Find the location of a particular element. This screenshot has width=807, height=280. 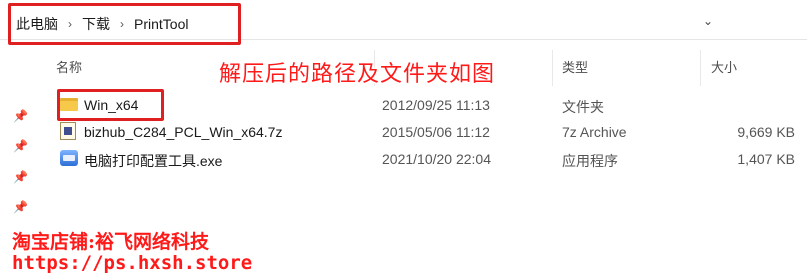

file-date: 2012/09/25 11:13 is located at coordinates (436, 105).